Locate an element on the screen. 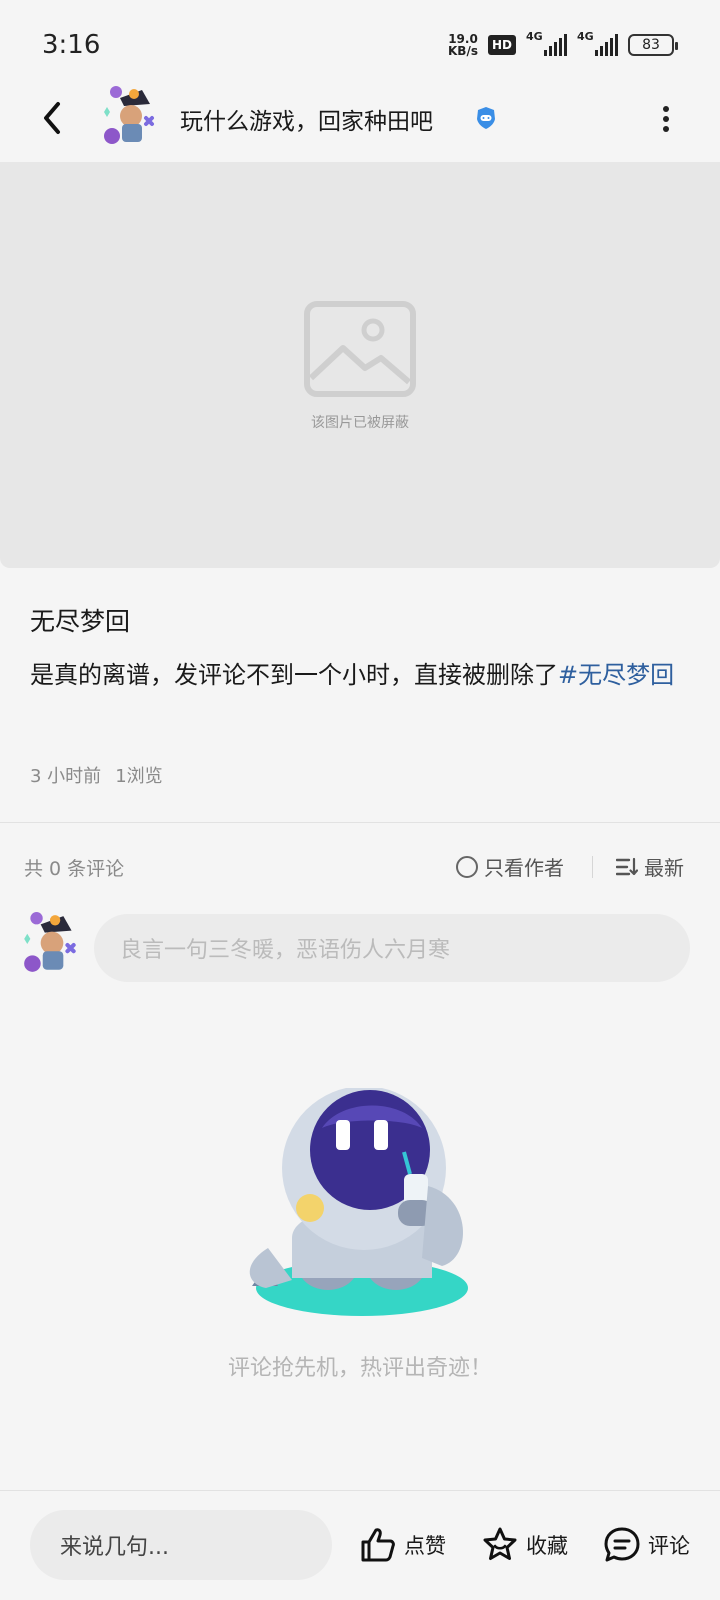 The image size is (720, 1600). separator is located at coordinates (592, 867).